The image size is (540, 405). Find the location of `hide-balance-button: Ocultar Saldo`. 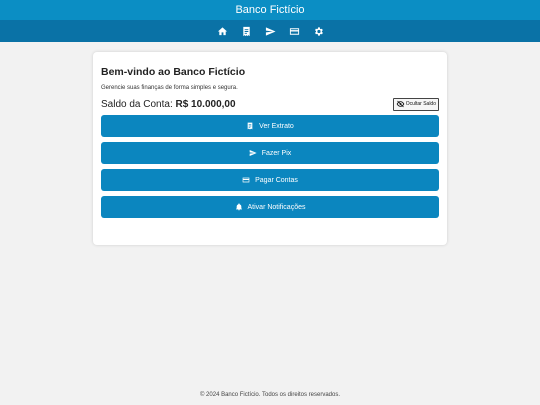

hide-balance-button: Ocultar Saldo is located at coordinates (415, 104).